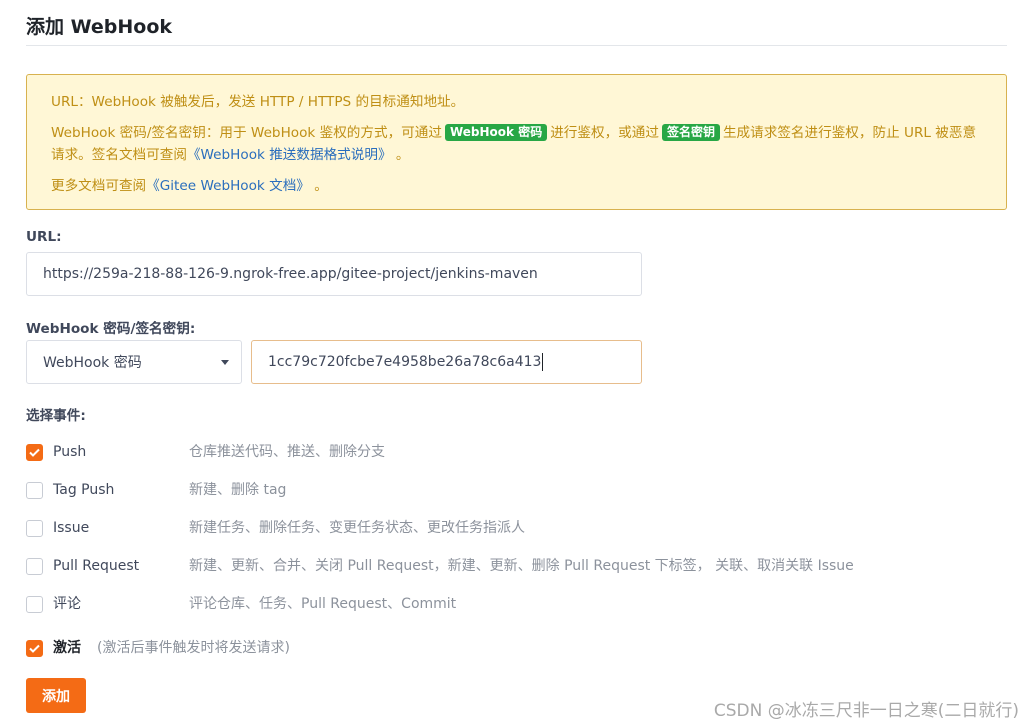  I want to click on chevron-down-icon, so click(225, 362).